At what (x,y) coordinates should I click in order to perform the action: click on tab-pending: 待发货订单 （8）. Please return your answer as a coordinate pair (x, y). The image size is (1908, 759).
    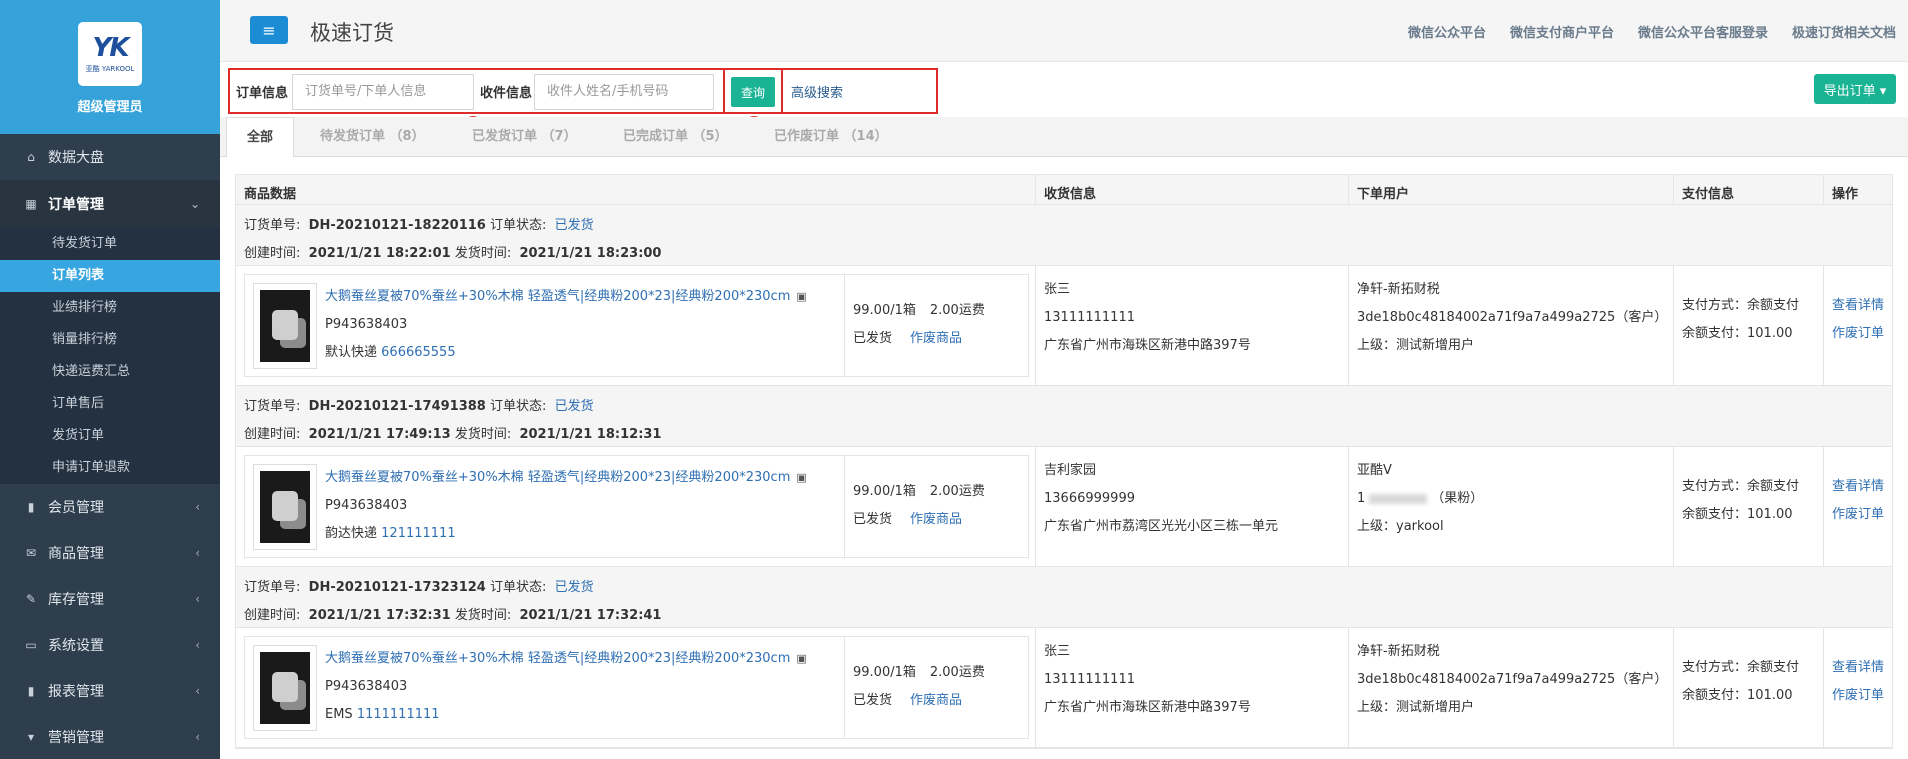
    Looking at the image, I should click on (372, 137).